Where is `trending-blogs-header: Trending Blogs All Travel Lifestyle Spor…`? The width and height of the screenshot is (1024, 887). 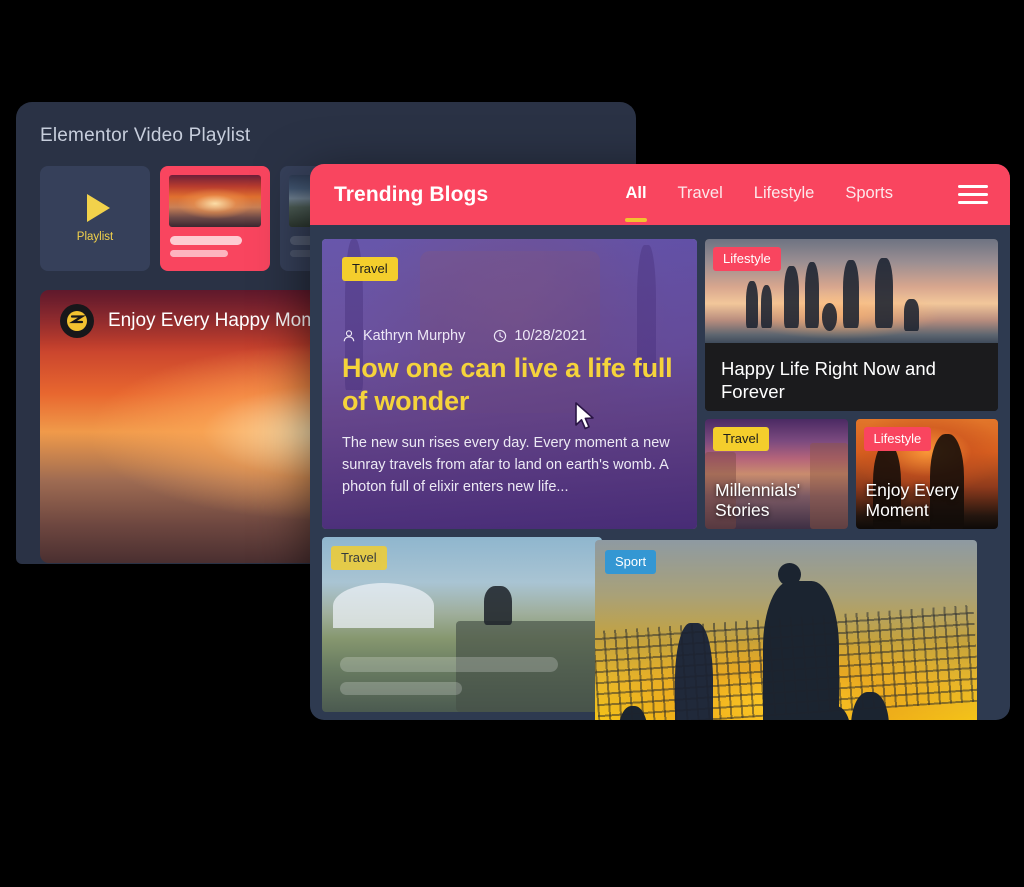
trending-blogs-header: Trending Blogs All Travel Lifestyle Spor… is located at coordinates (660, 194).